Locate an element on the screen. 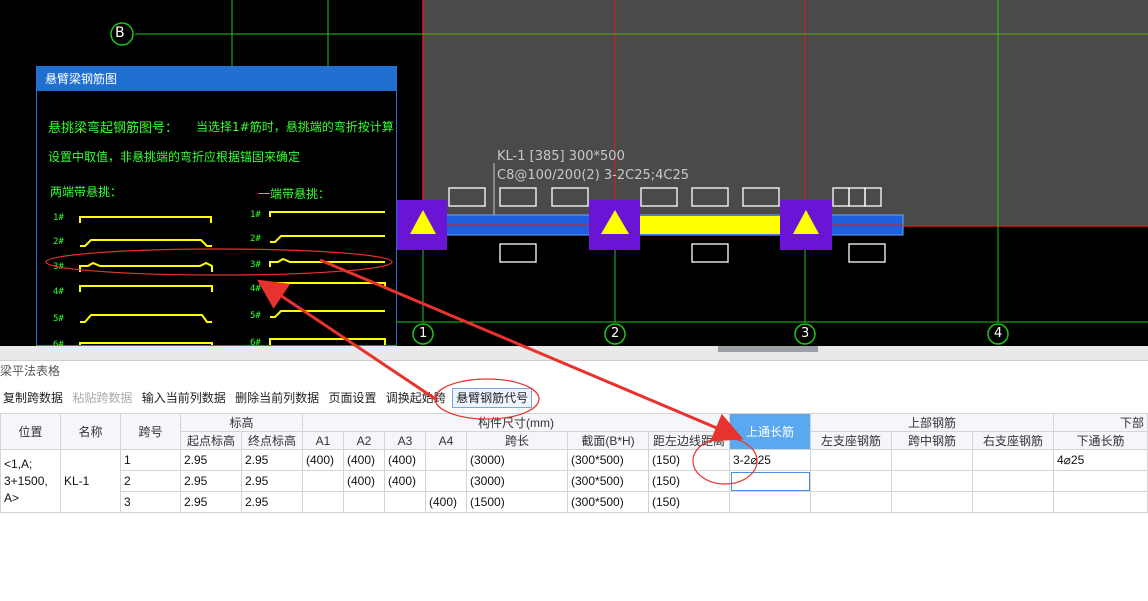 The width and height of the screenshot is (1148, 601). axis-3-label: 3 is located at coordinates (805, 333).